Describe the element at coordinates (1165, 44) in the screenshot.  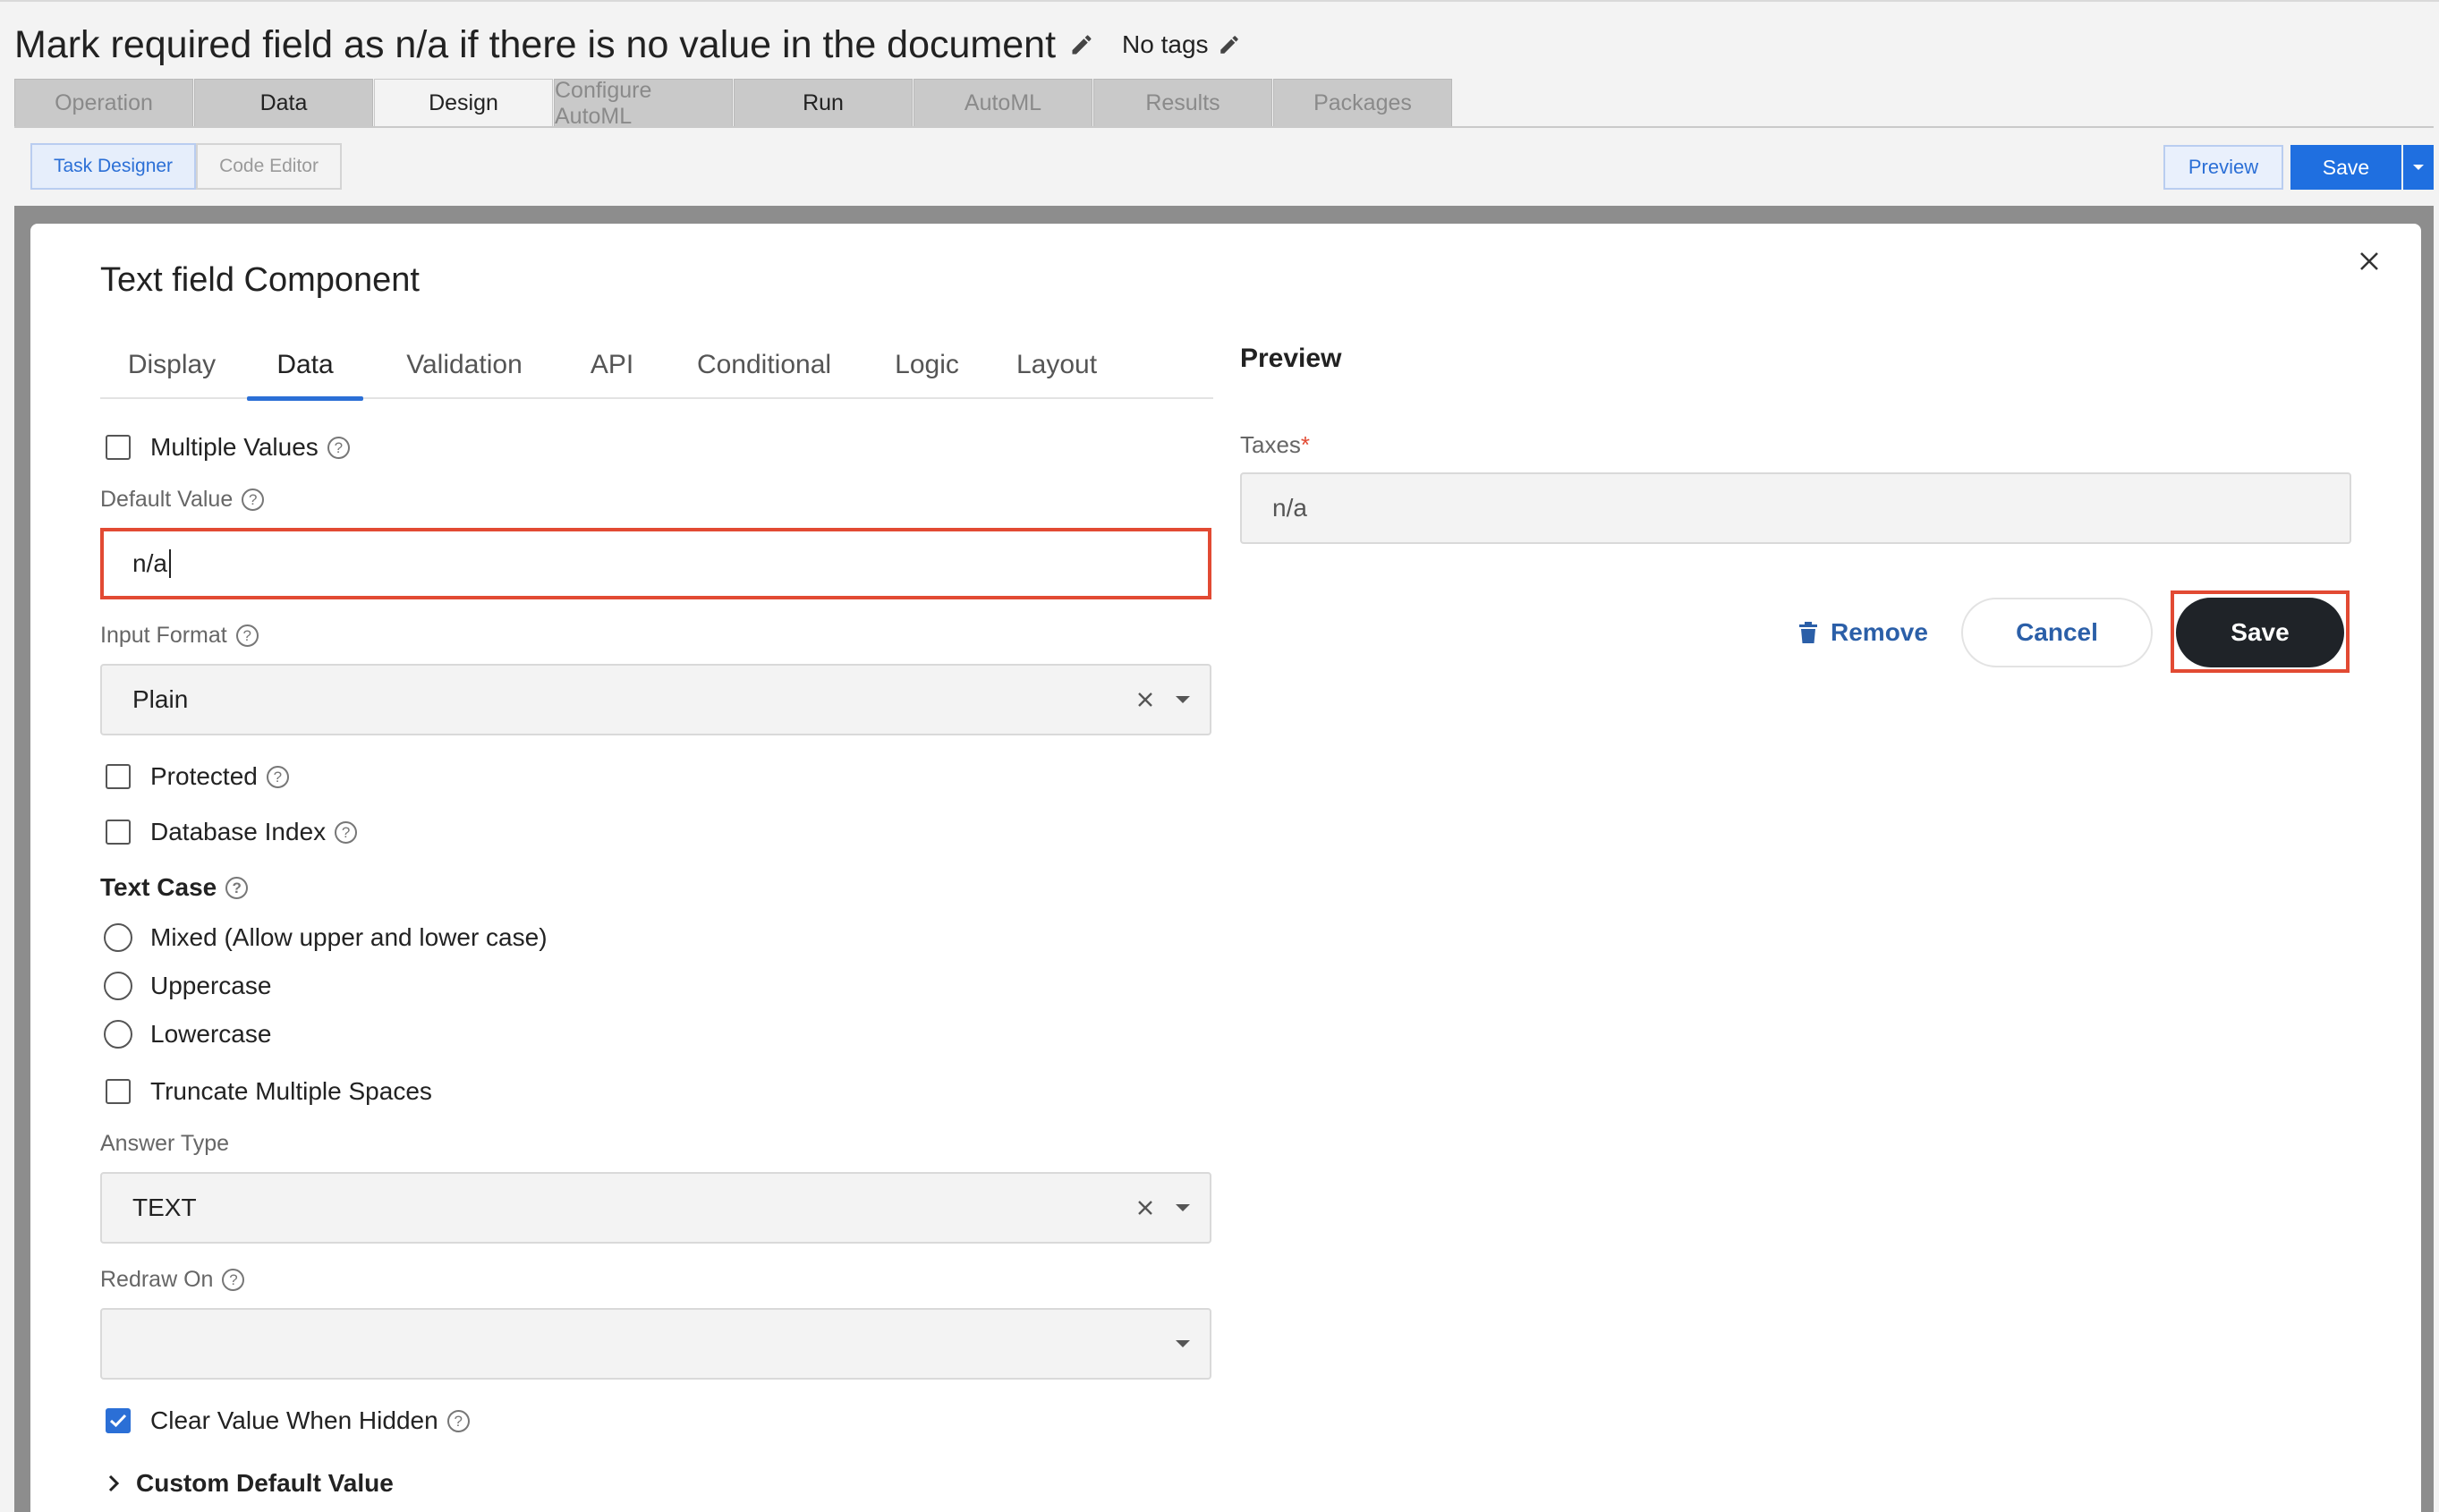
I see `tags-label: No tags` at that location.